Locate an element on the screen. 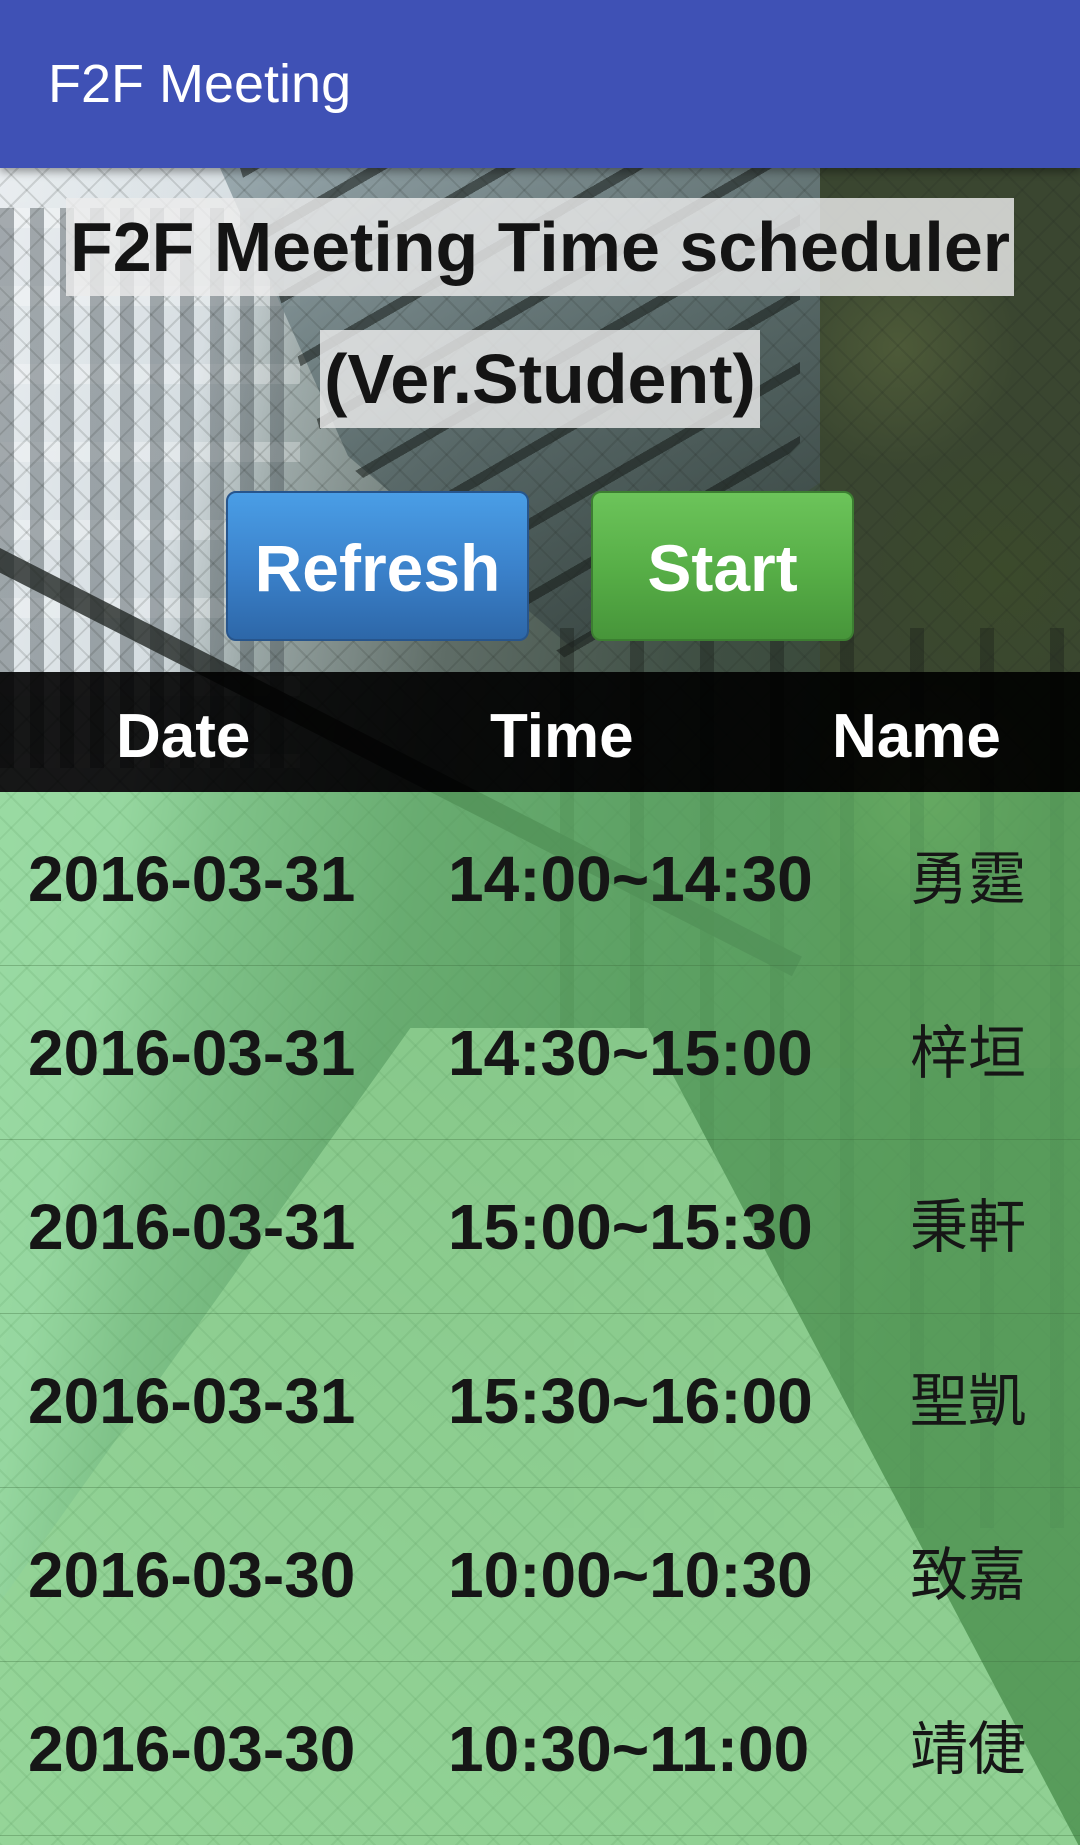 This screenshot has height=1845, width=1080. column-header-name: Name is located at coordinates (916, 736).